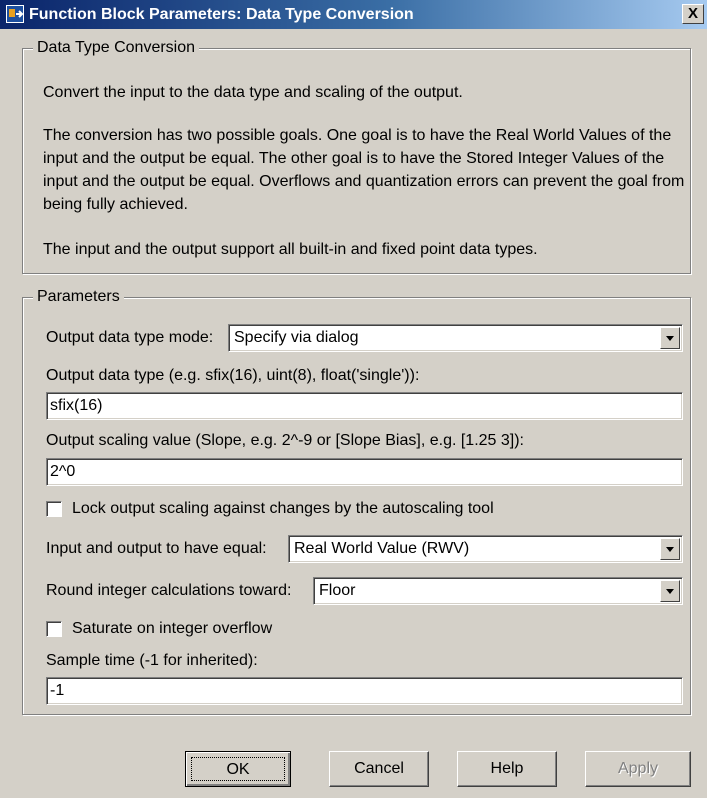 This screenshot has width=707, height=798. I want to click on description-legend: Data Type Conversion, so click(116, 48).